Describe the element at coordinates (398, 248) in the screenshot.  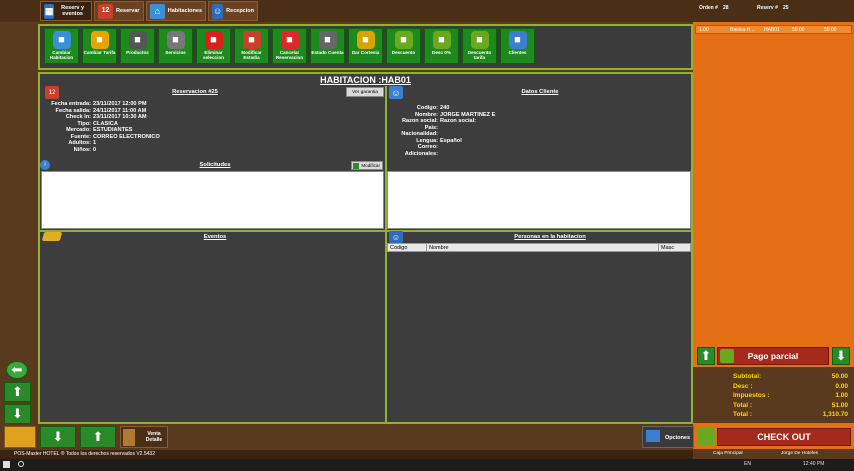
I see `col-codigo: Codigo` at that location.